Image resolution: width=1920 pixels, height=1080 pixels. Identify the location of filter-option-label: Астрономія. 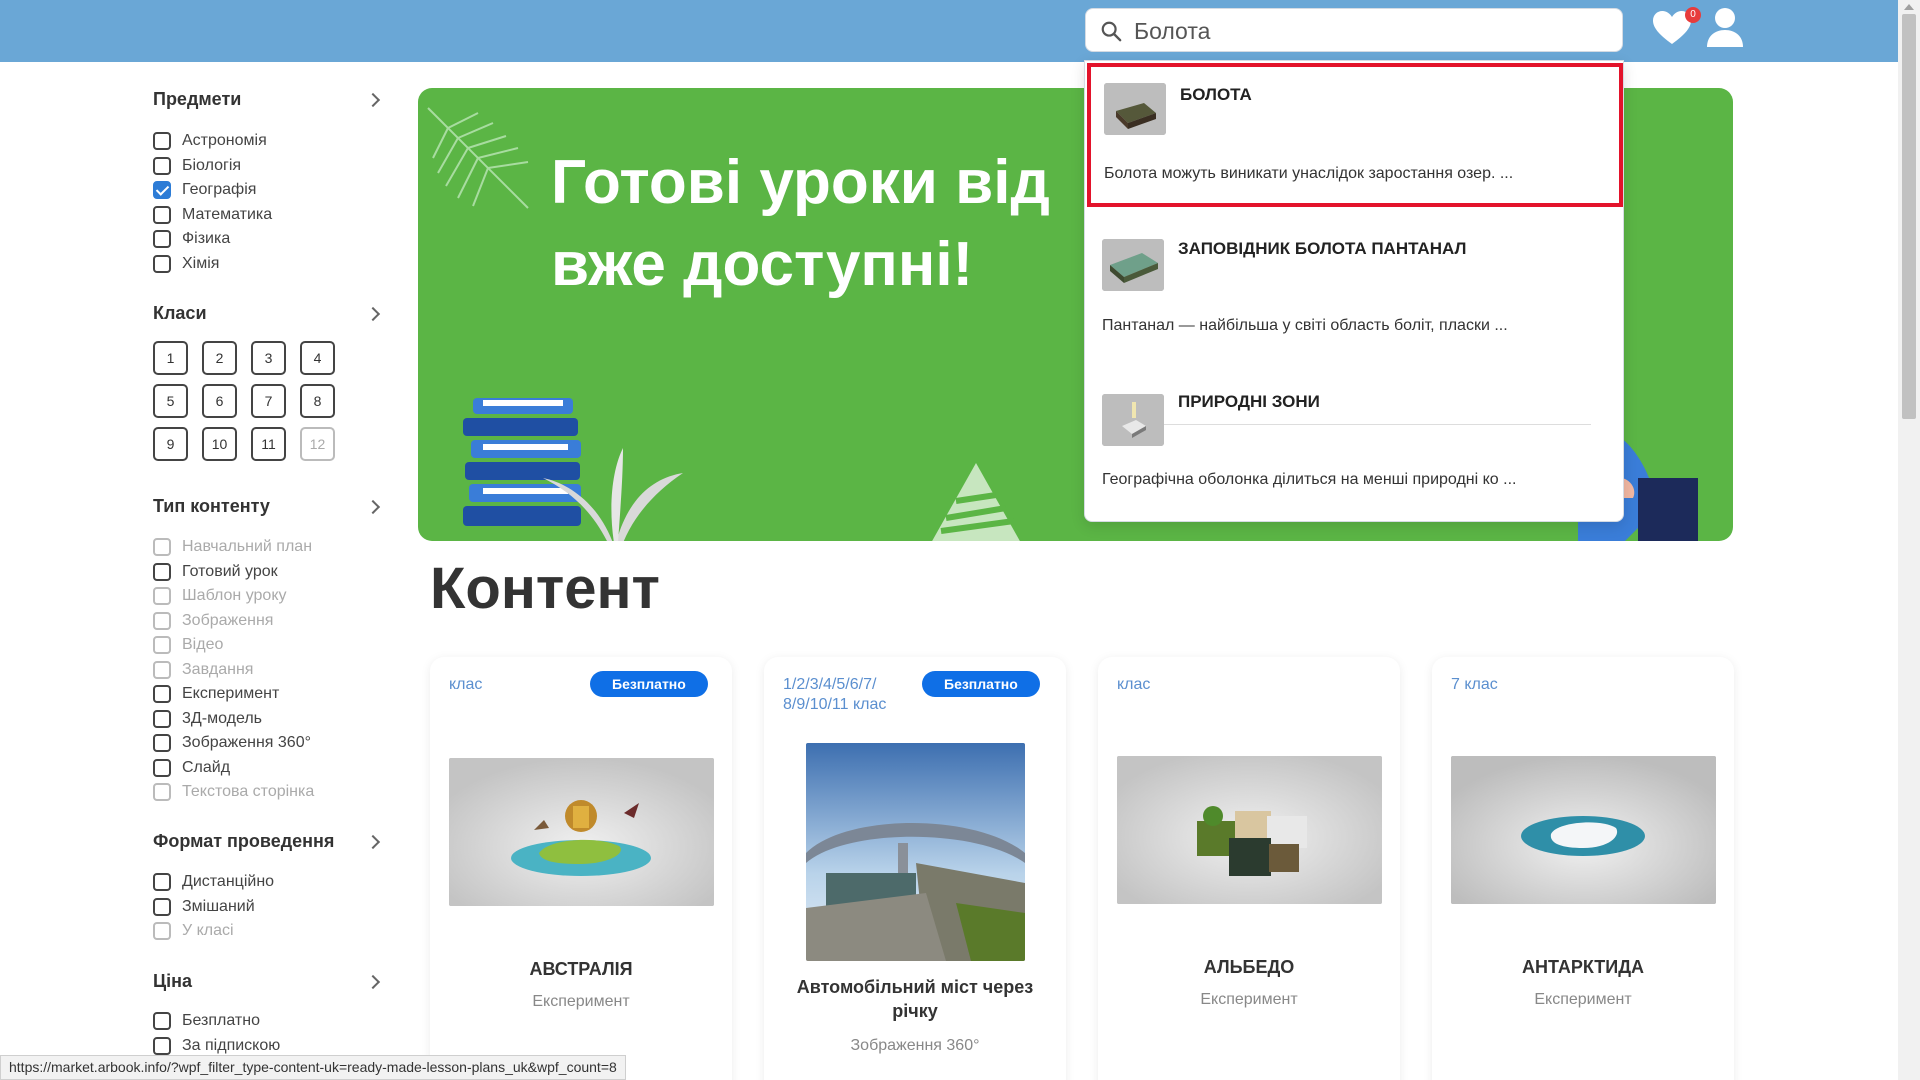
(224, 140).